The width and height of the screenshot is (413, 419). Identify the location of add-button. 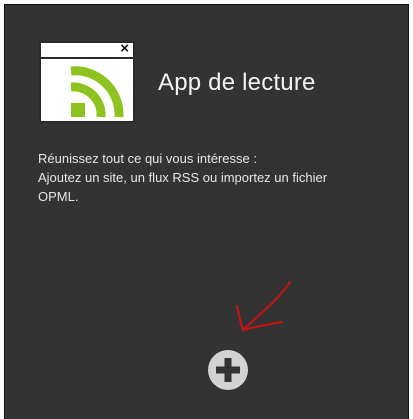
(228, 370).